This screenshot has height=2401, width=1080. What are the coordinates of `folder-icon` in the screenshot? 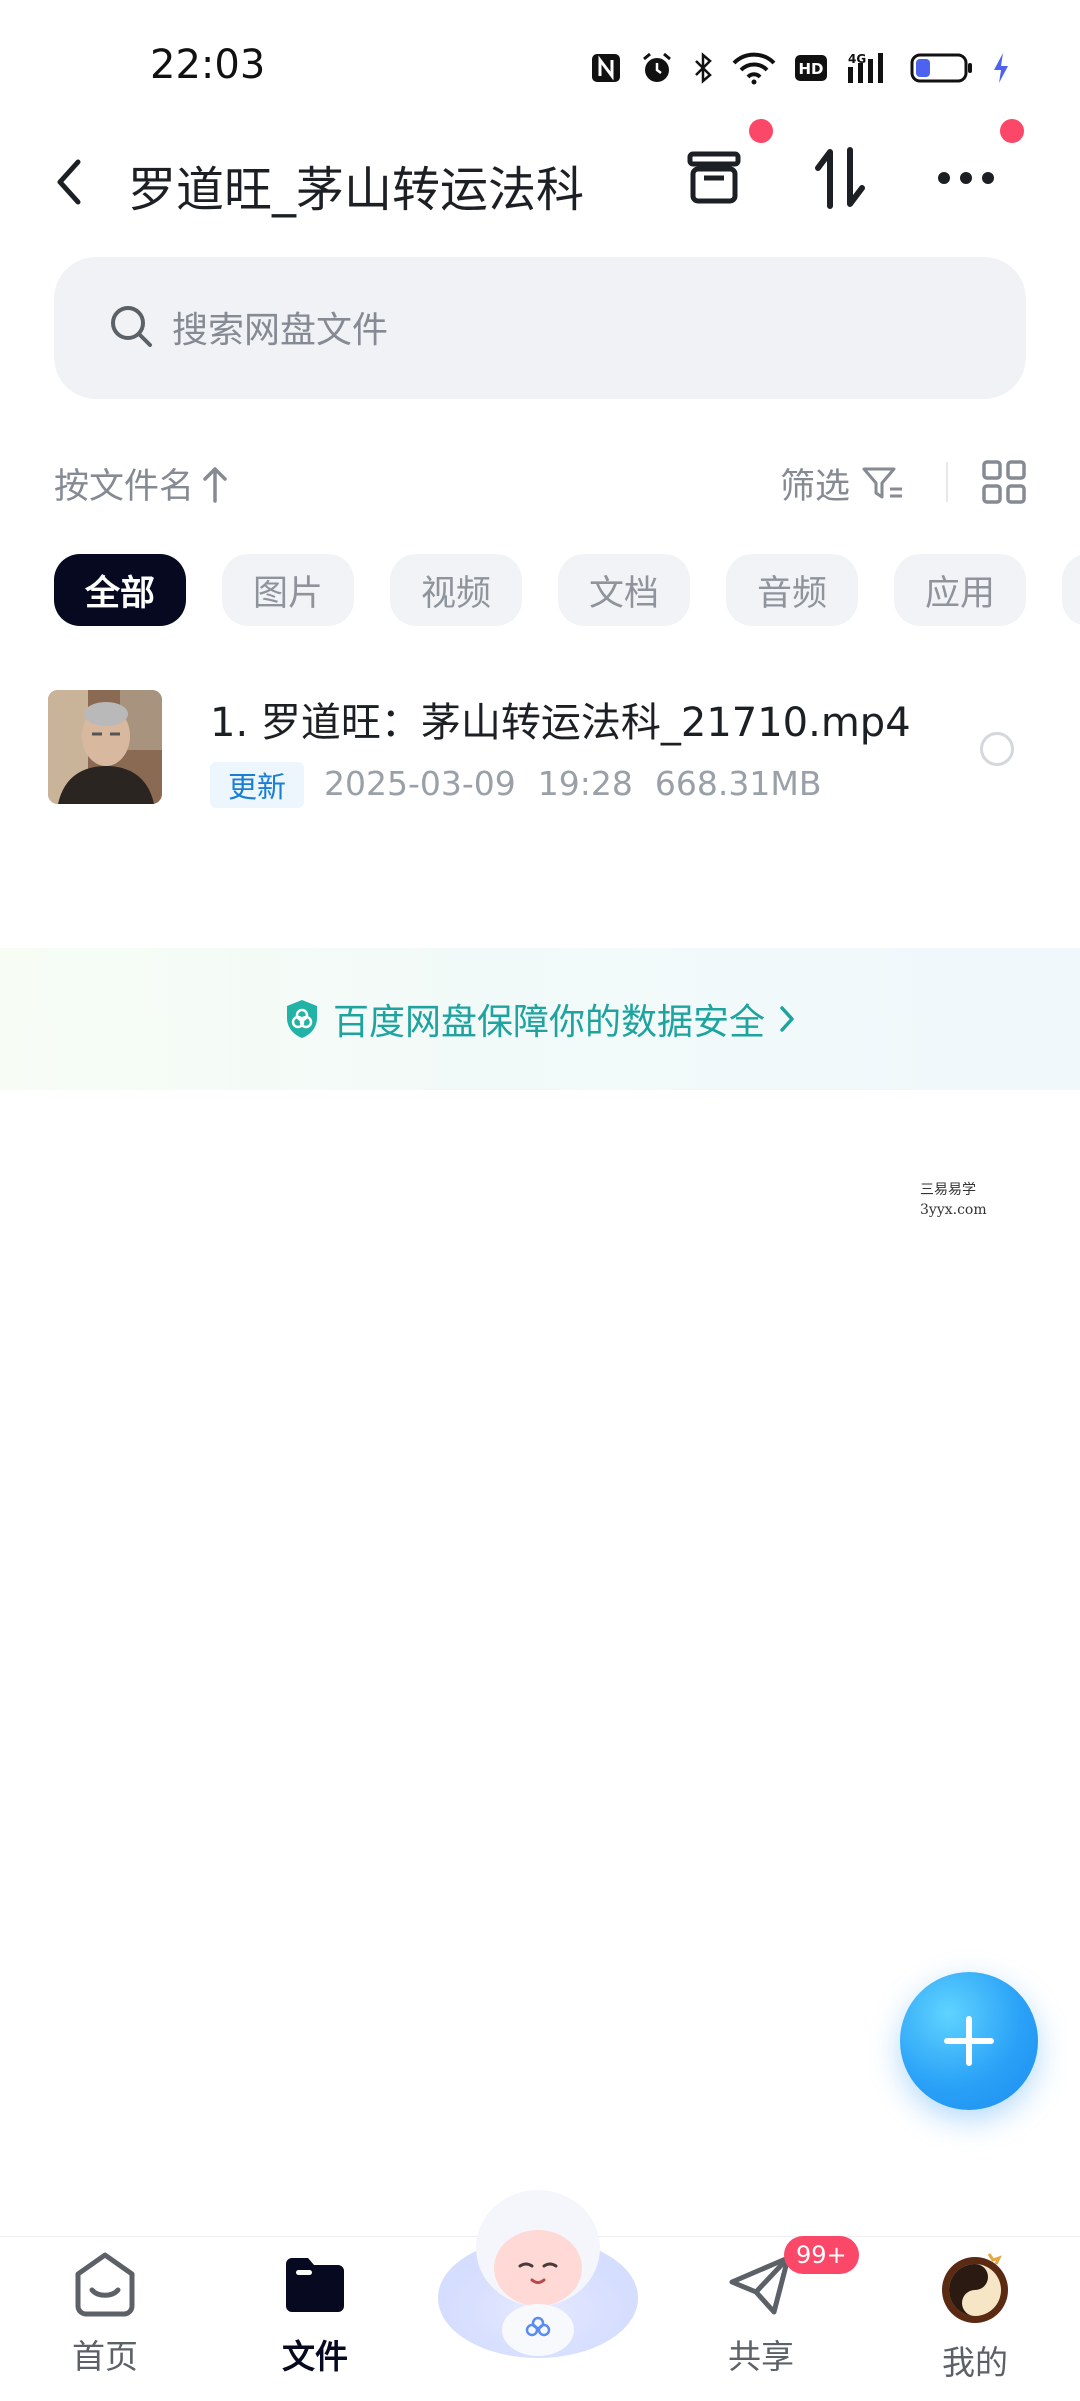 It's located at (315, 2285).